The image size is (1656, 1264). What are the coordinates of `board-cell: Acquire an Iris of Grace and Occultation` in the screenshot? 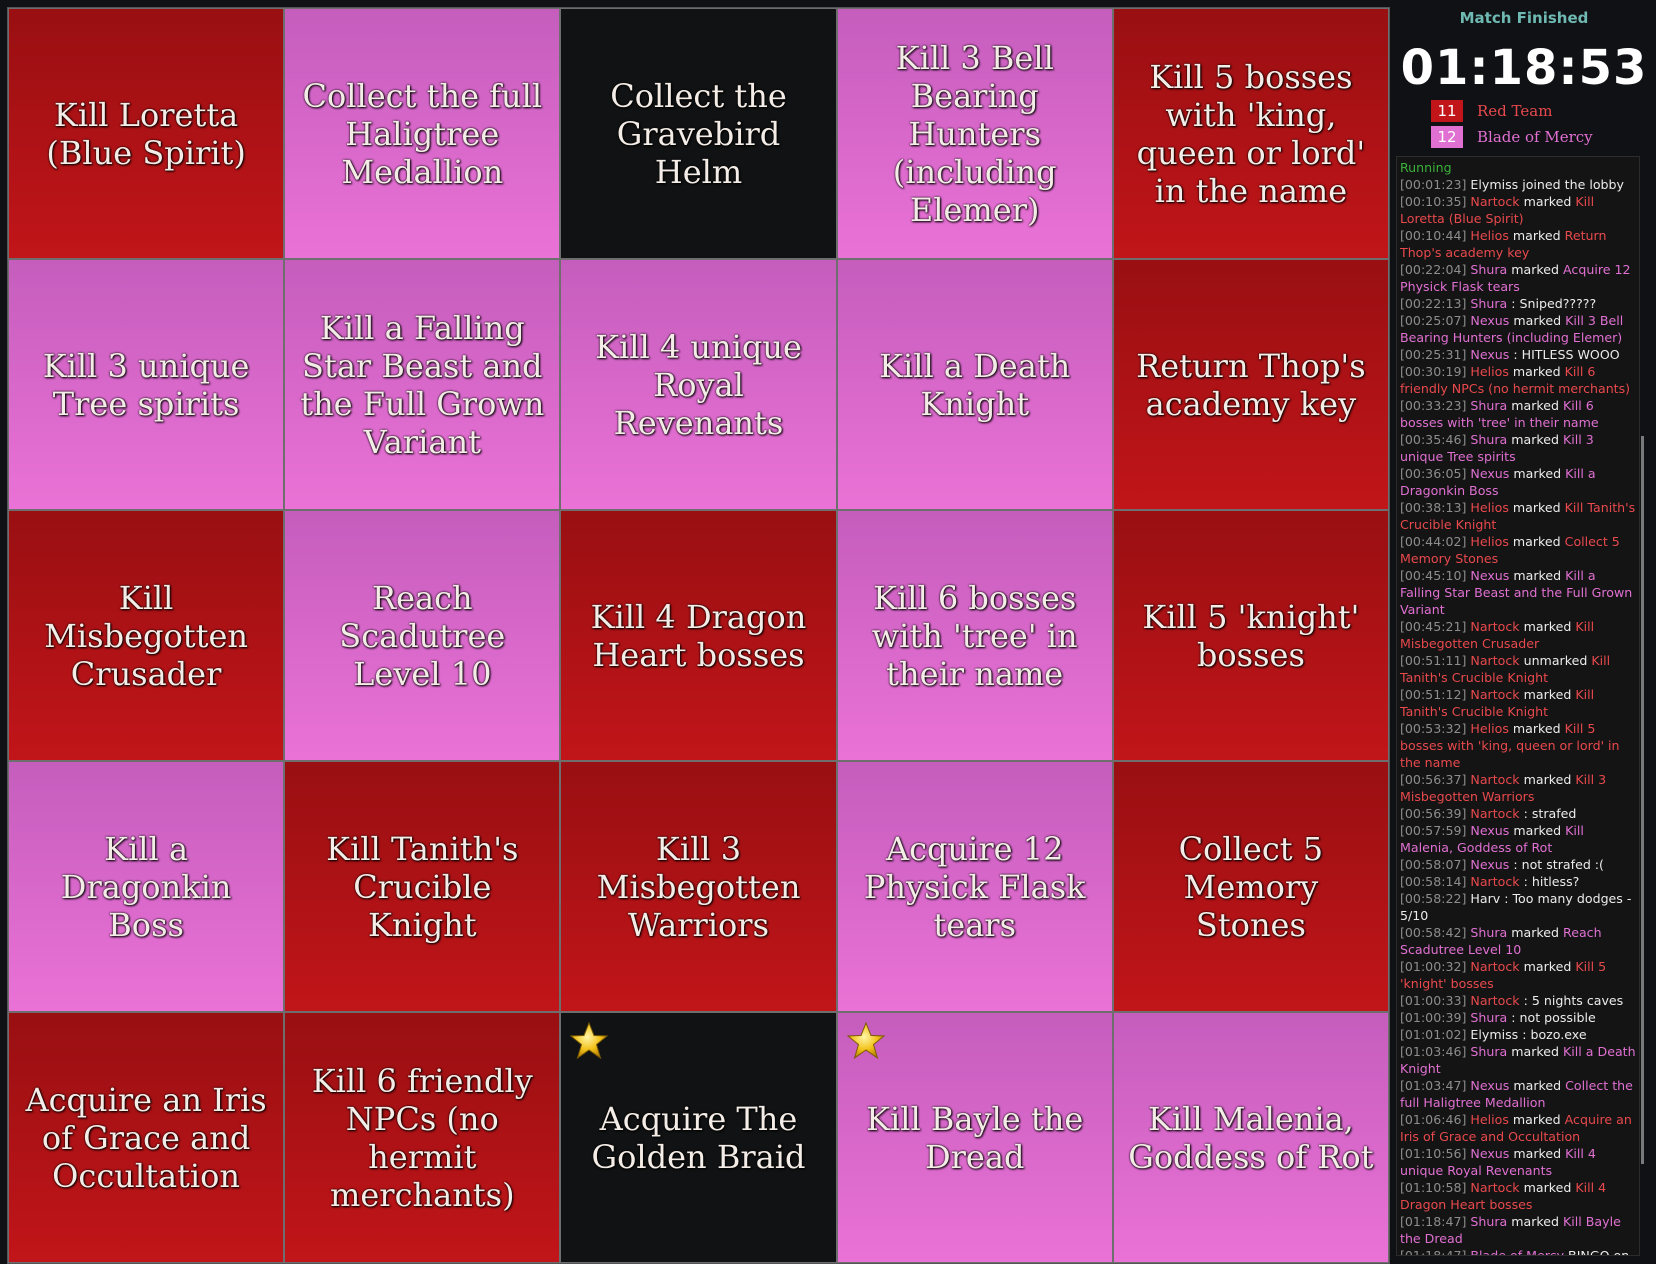 It's located at (146, 1137).